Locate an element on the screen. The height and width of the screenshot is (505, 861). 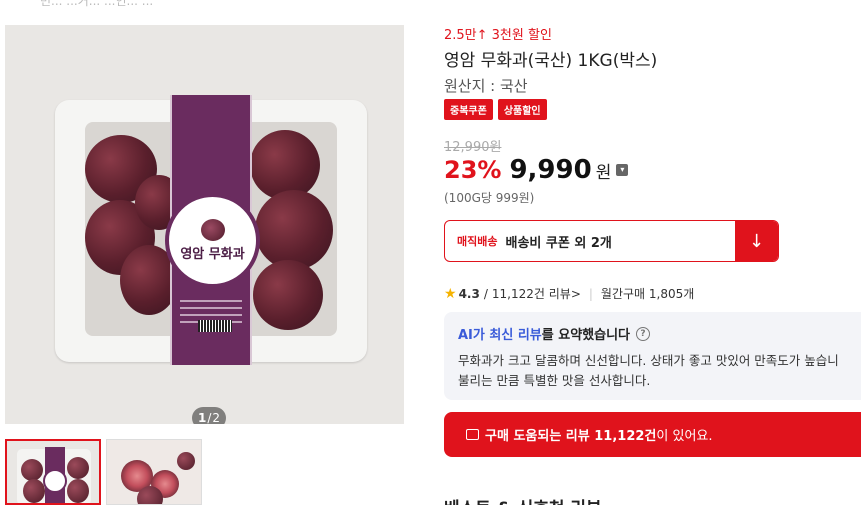
chat-icon is located at coordinates (472, 434).